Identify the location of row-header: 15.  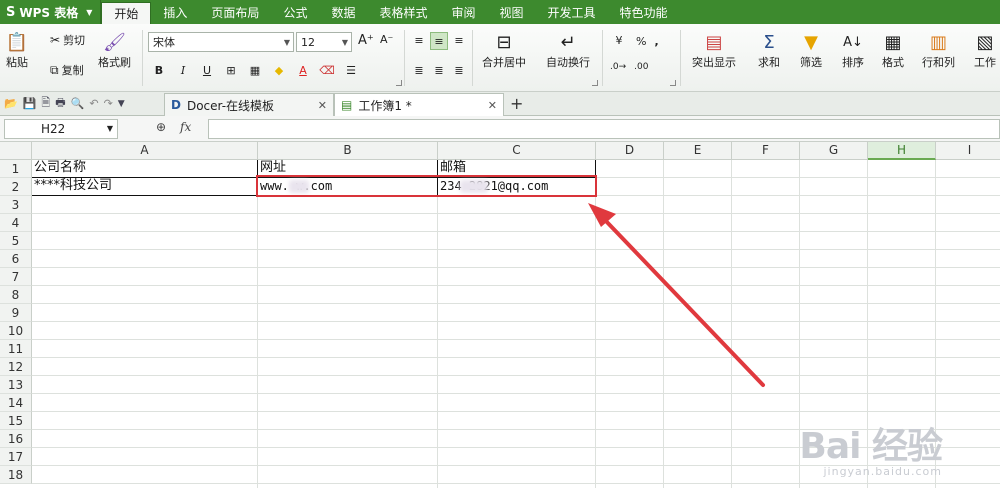
(16, 421).